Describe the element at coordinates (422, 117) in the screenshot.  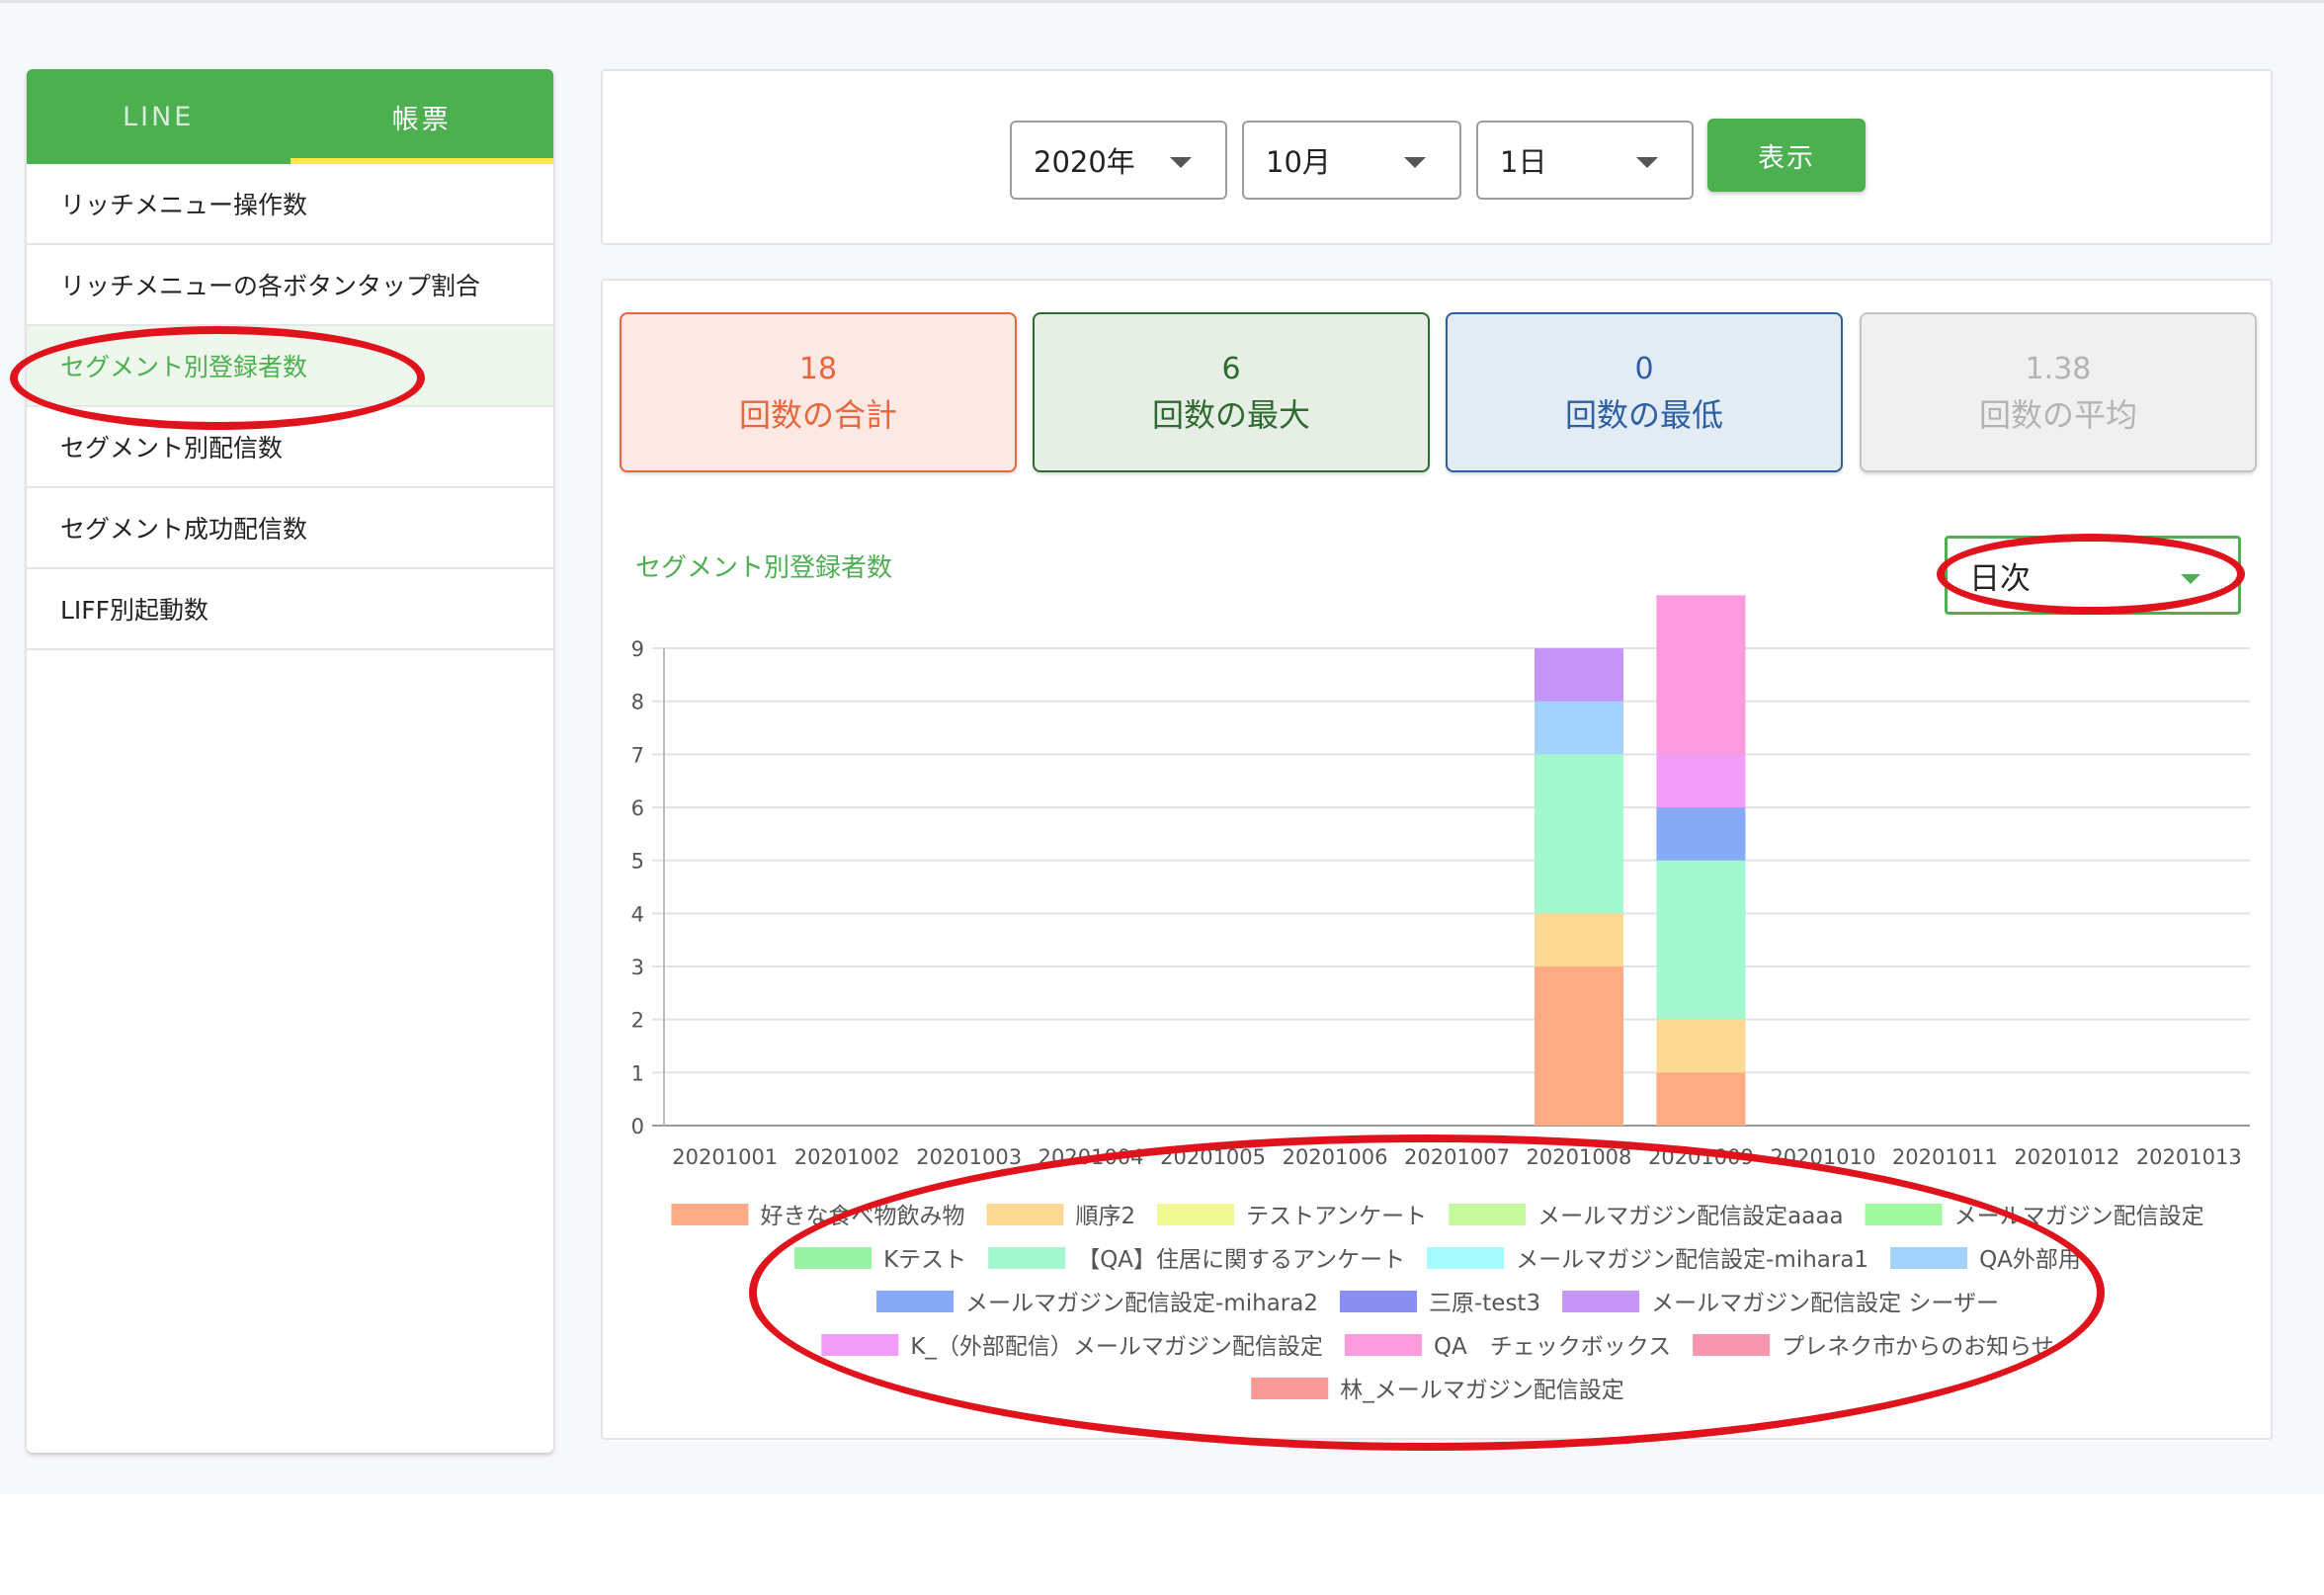
I see `tab-reports: 帳票` at that location.